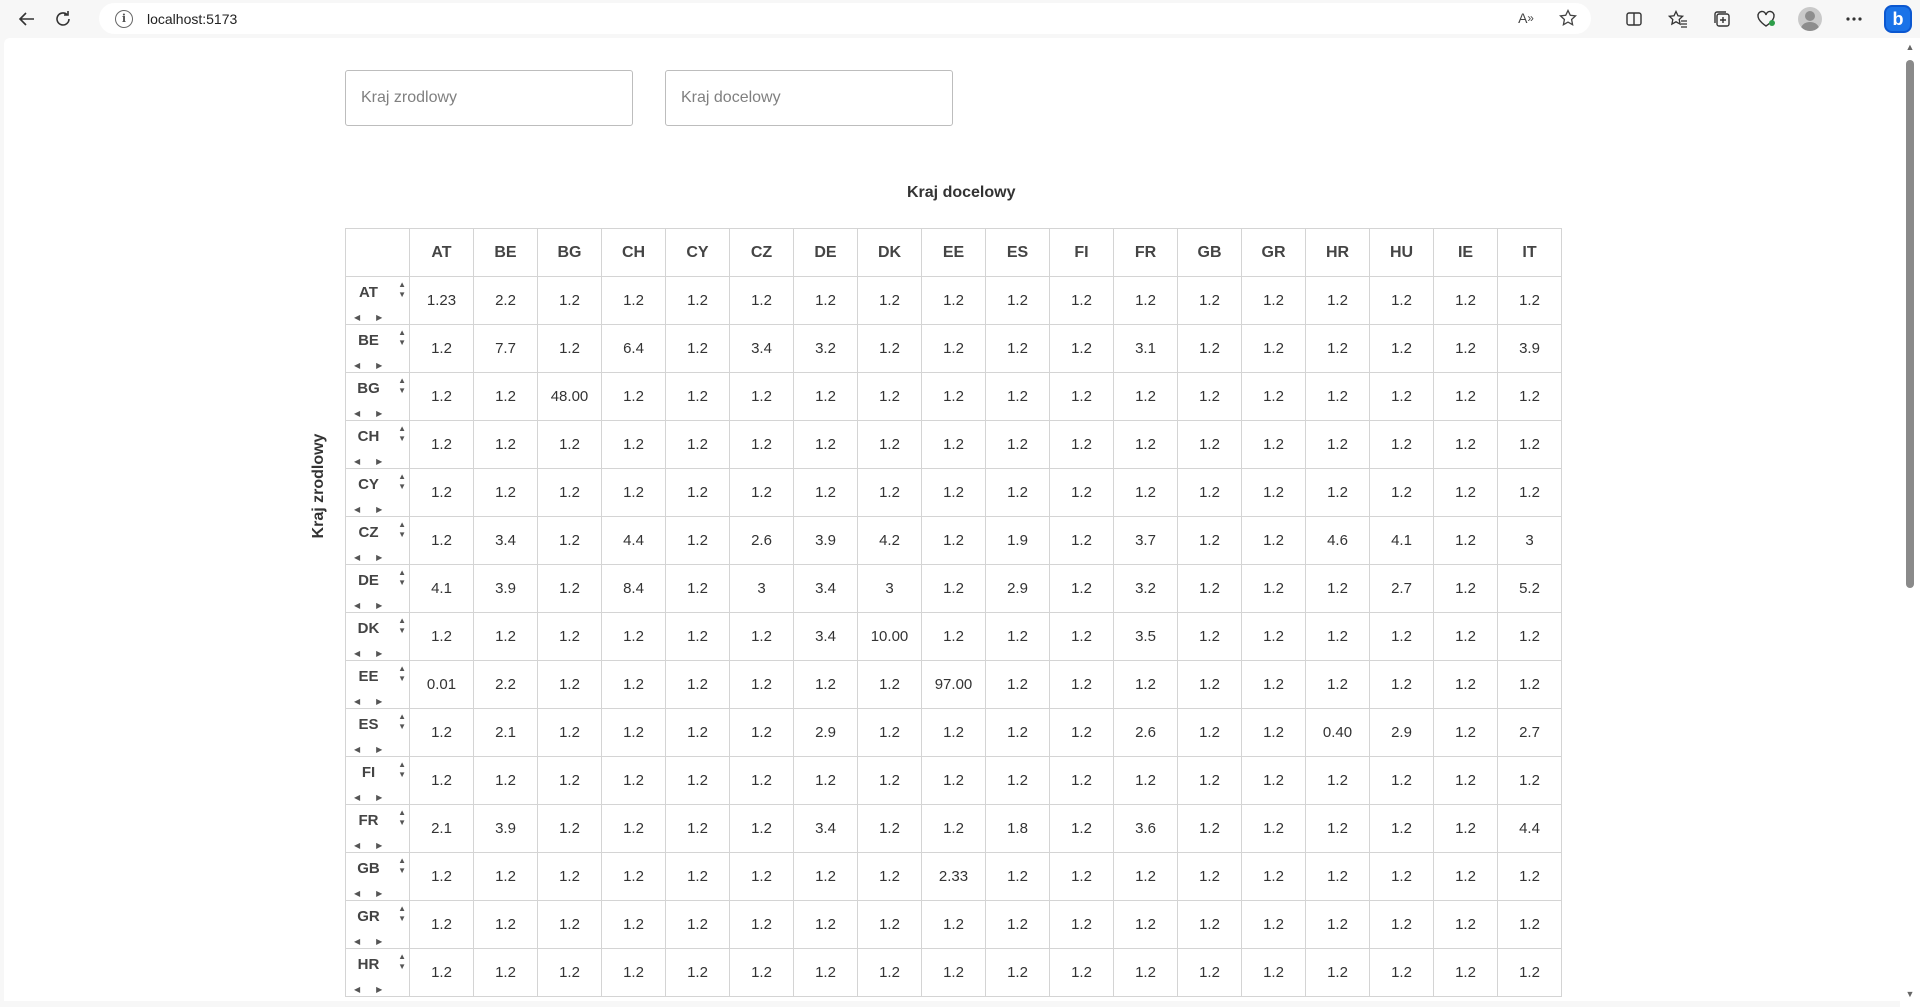  What do you see at coordinates (1678, 19) in the screenshot?
I see `favorites-icon` at bounding box center [1678, 19].